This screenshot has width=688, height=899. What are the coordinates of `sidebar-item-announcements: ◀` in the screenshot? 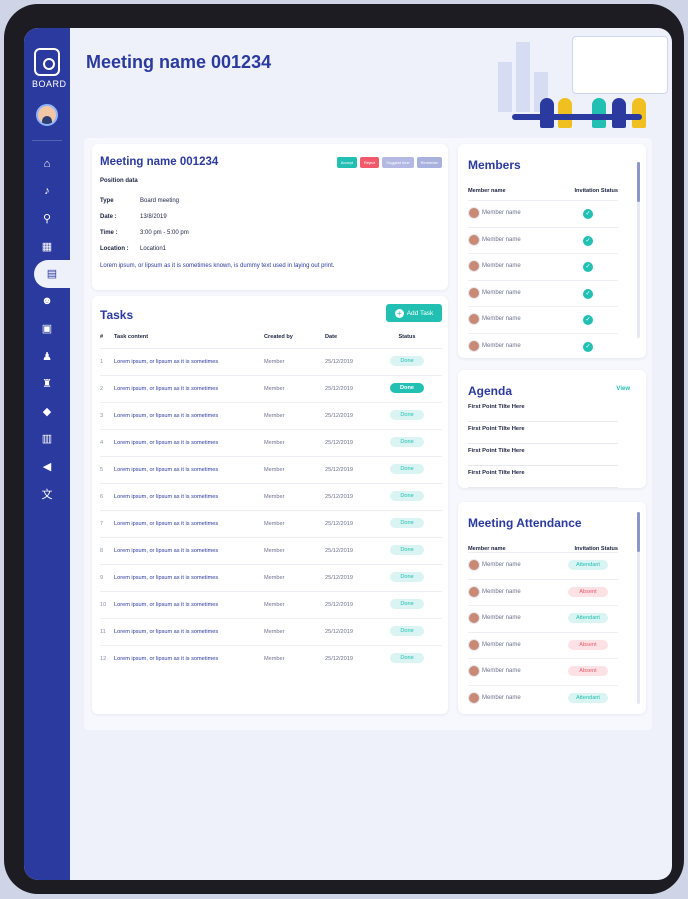 It's located at (47, 467).